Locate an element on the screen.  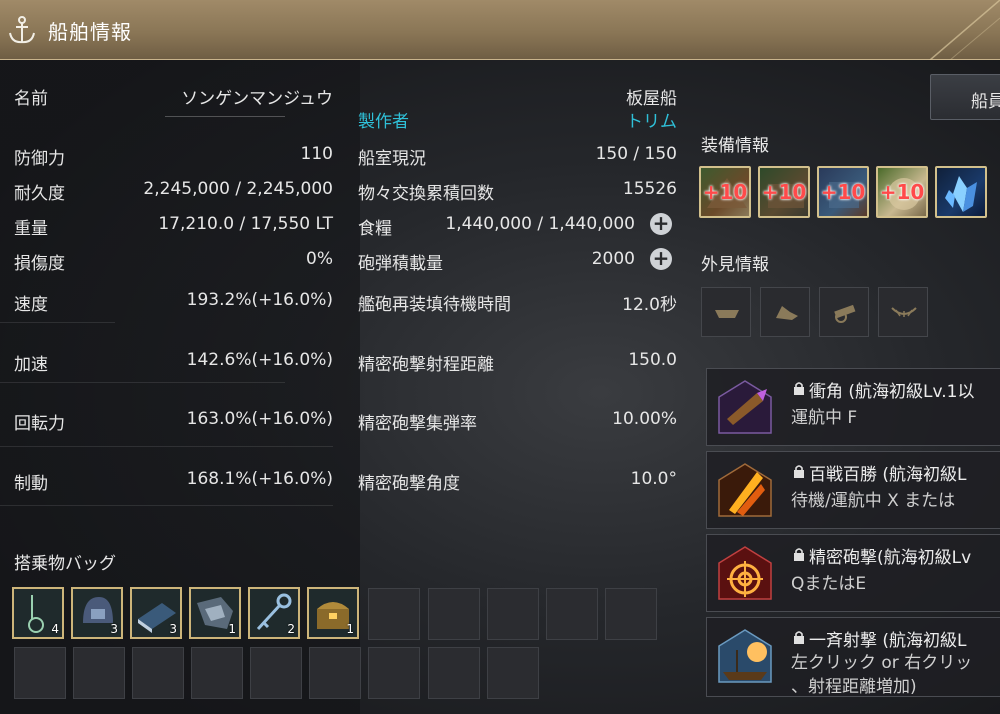
equipment-slot-crystal is located at coordinates (961, 192).